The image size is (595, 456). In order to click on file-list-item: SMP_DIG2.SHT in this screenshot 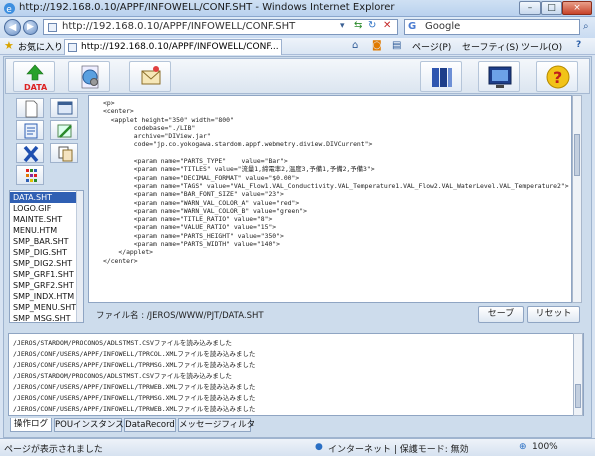, I will do `click(43, 263)`.